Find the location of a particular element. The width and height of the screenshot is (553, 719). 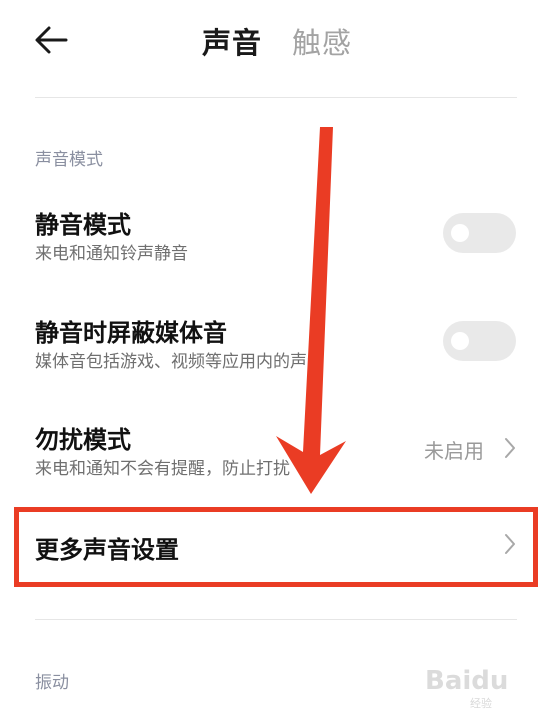

tab-haptics: 触感 is located at coordinates (322, 41).